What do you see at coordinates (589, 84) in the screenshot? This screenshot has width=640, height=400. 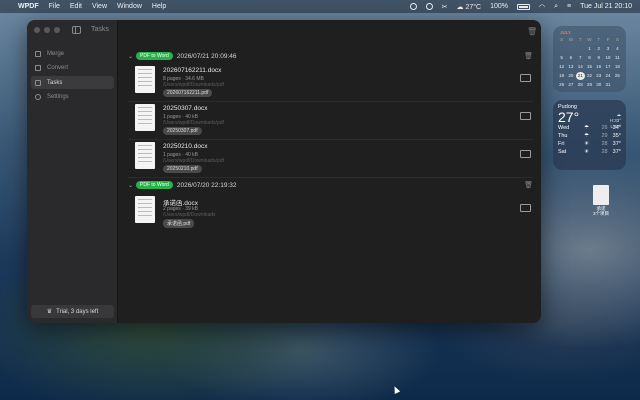 I see `calendar-day: 29` at bounding box center [589, 84].